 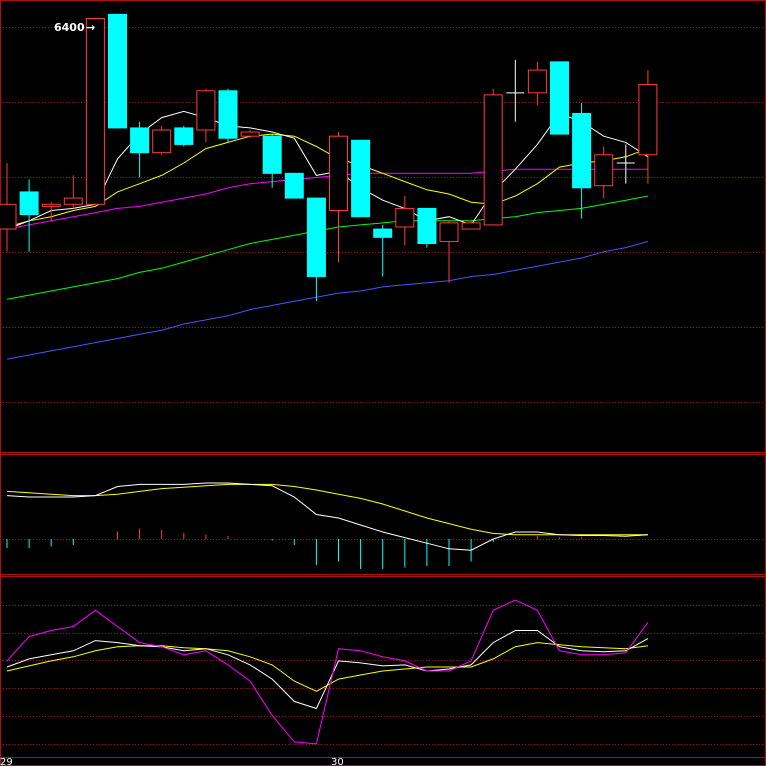 What do you see at coordinates (327, 300) in the screenshot?
I see `ma60-line` at bounding box center [327, 300].